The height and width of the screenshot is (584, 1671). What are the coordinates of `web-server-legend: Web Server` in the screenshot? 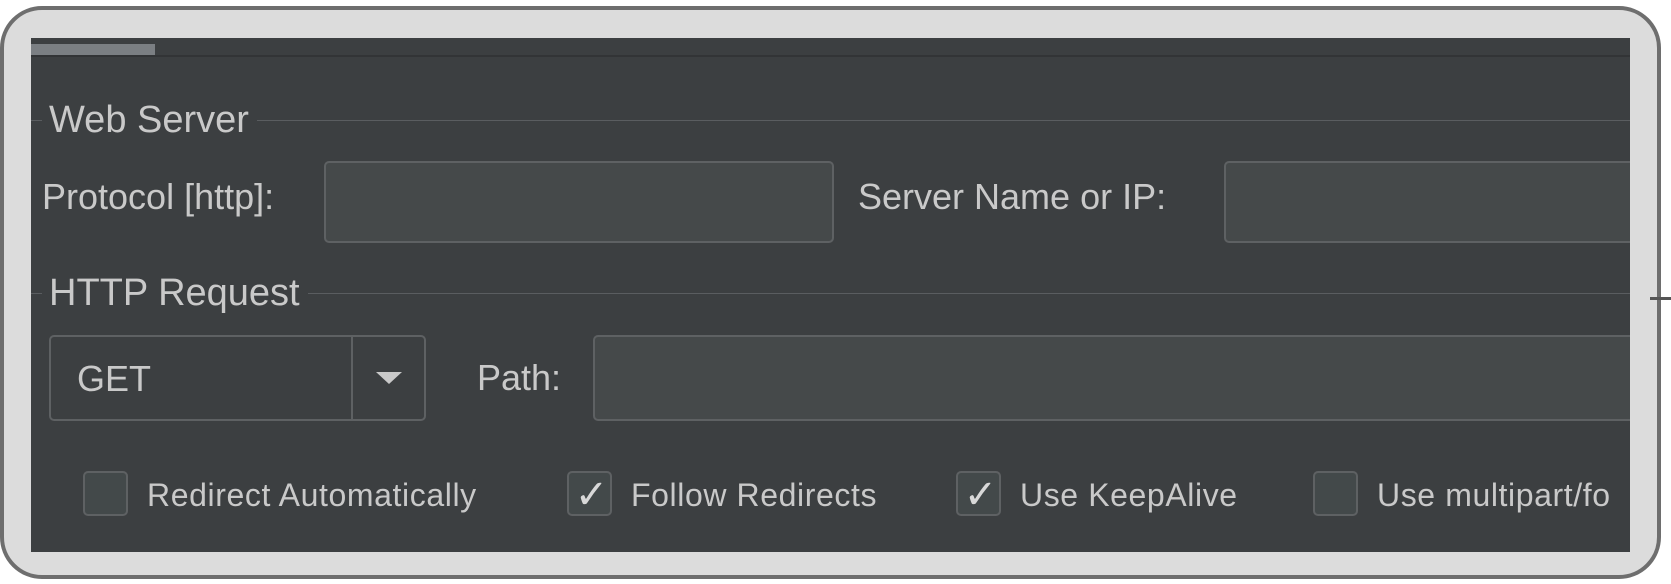 It's located at (149, 120).